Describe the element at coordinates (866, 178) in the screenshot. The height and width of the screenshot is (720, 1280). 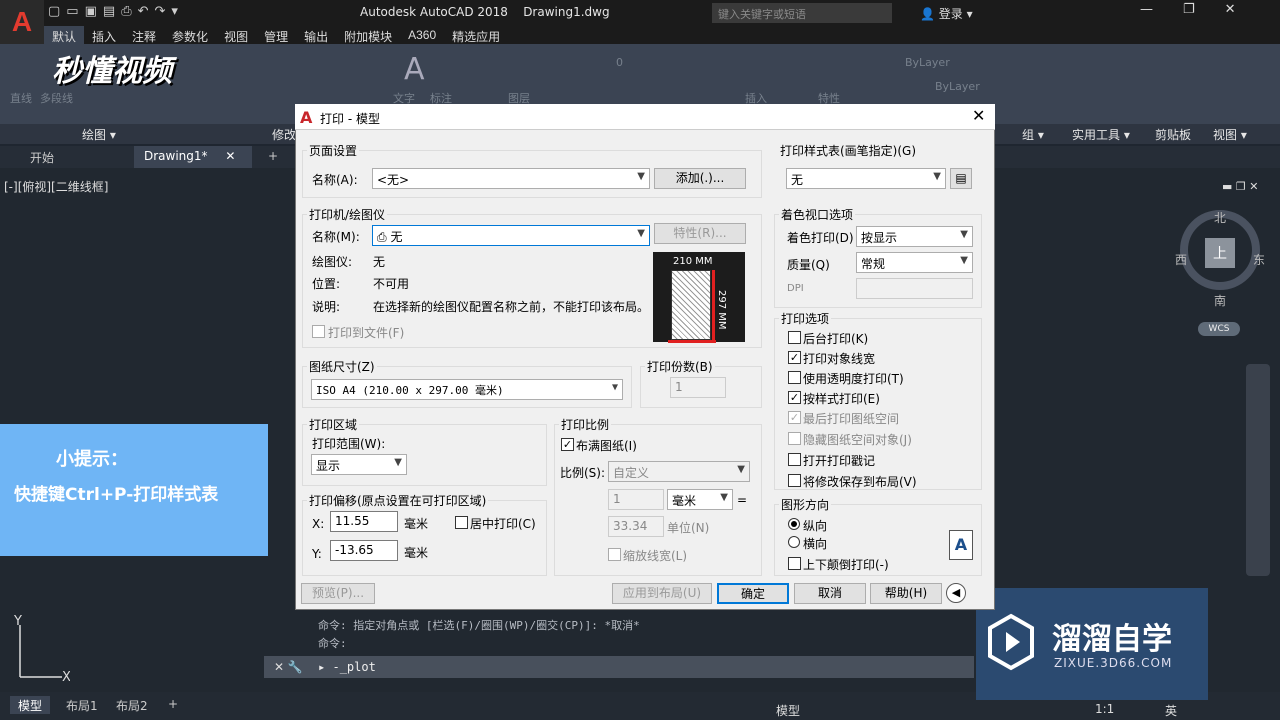
I see `style-table-combo: 无 ▼` at that location.